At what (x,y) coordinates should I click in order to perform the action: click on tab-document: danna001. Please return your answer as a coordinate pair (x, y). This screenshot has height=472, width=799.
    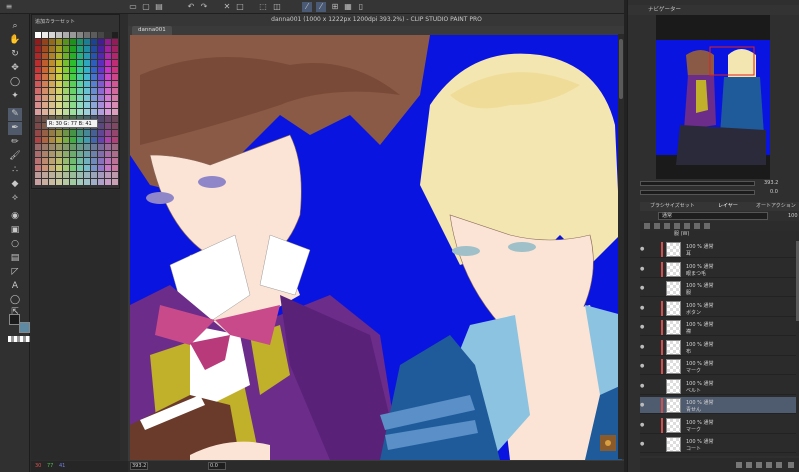
    Looking at the image, I should click on (152, 30).